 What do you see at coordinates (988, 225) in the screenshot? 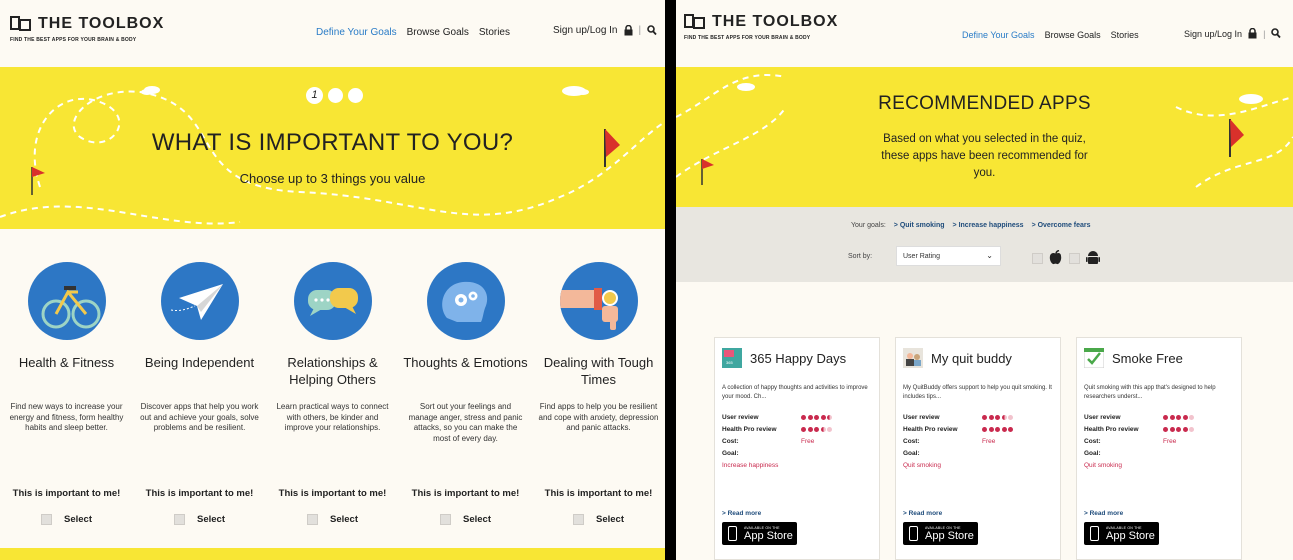
I see `goal-link-increase-happiness: > Increase happiness` at bounding box center [988, 225].